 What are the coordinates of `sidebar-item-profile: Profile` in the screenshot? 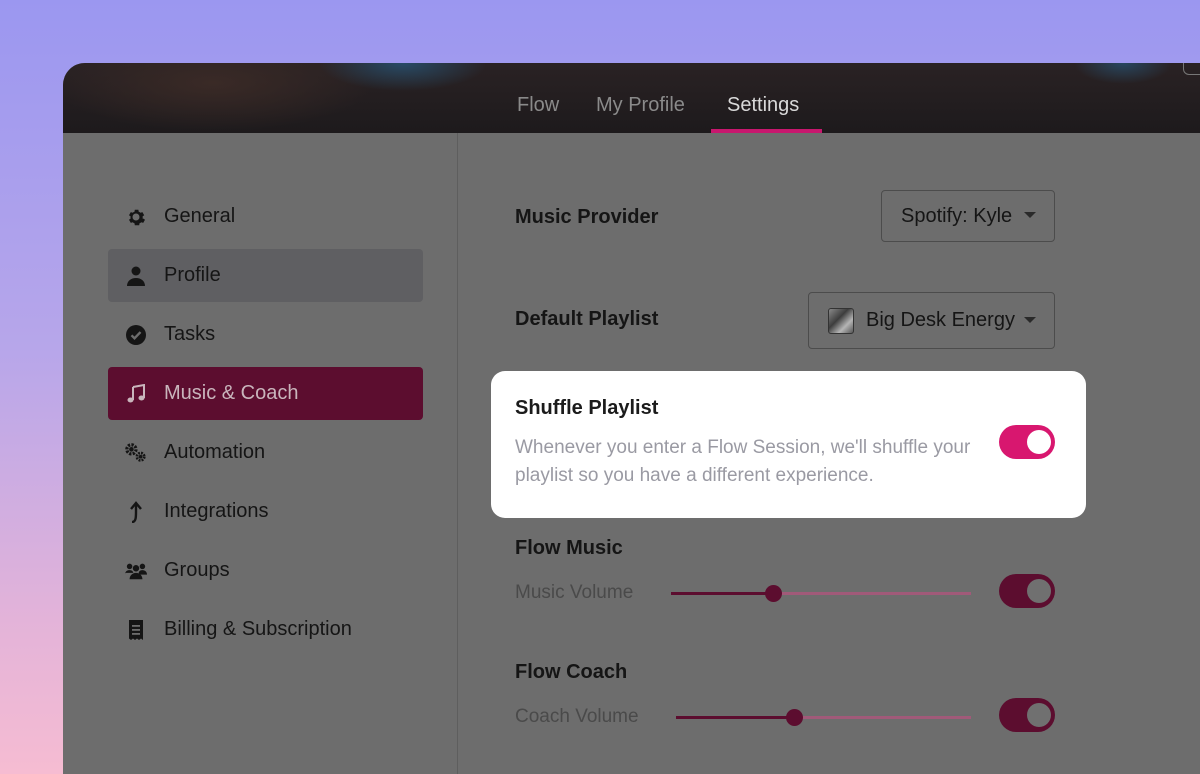 It's located at (265, 275).